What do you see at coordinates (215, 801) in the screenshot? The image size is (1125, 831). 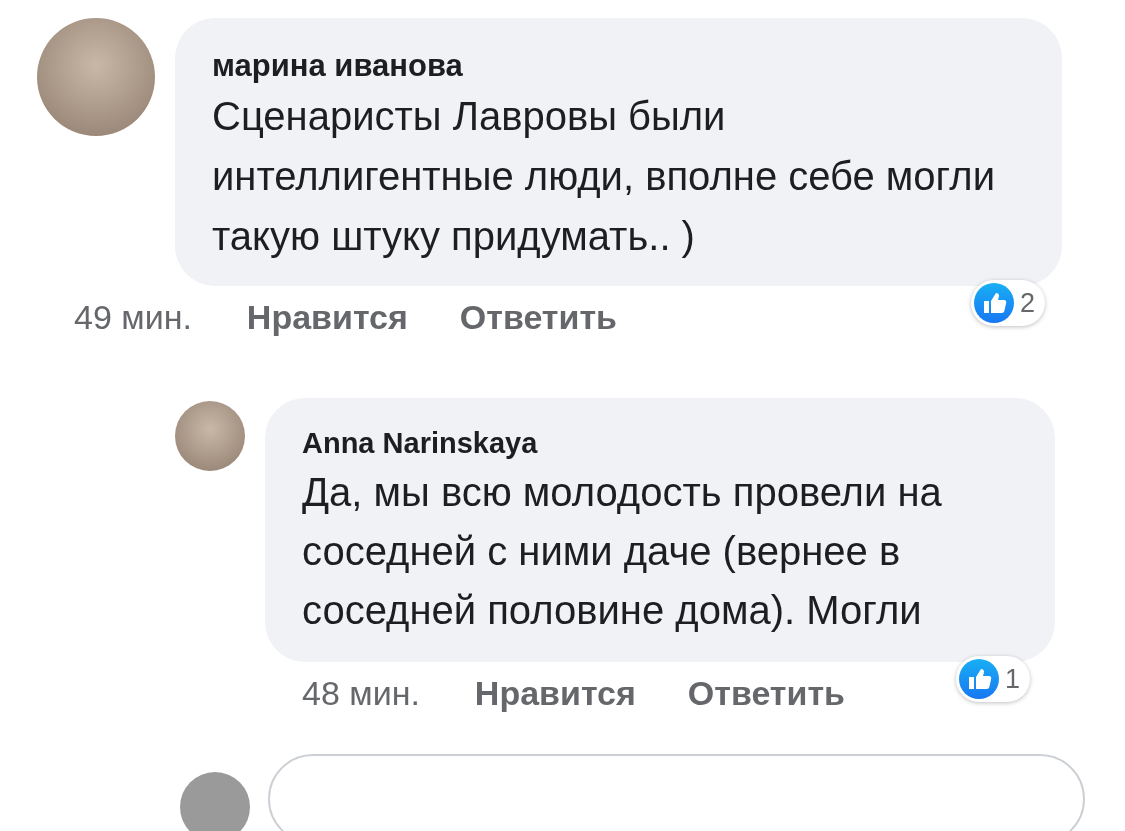 I see `avatar` at bounding box center [215, 801].